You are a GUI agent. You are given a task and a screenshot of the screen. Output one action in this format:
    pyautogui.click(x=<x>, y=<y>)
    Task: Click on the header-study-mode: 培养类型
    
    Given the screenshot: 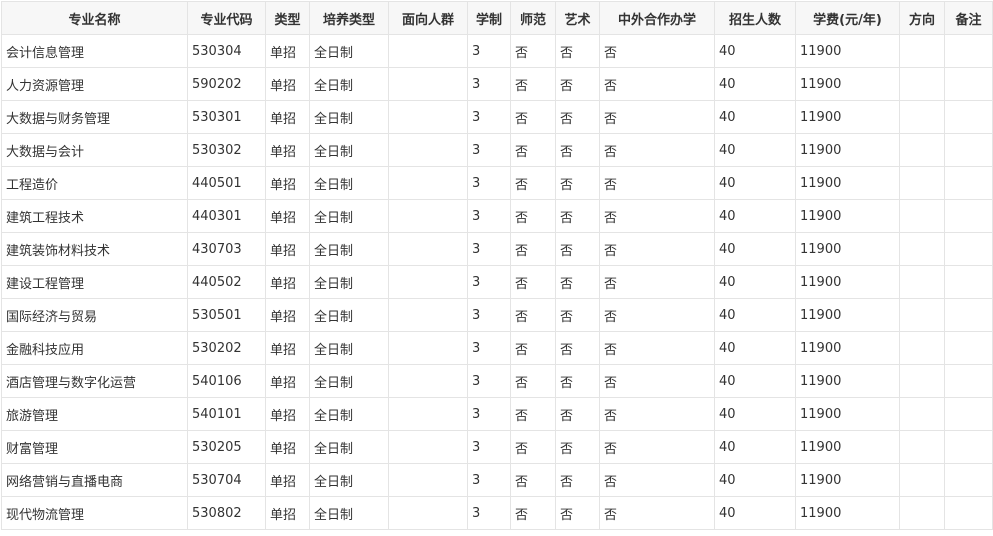 What is the action you would take?
    pyautogui.click(x=349, y=18)
    